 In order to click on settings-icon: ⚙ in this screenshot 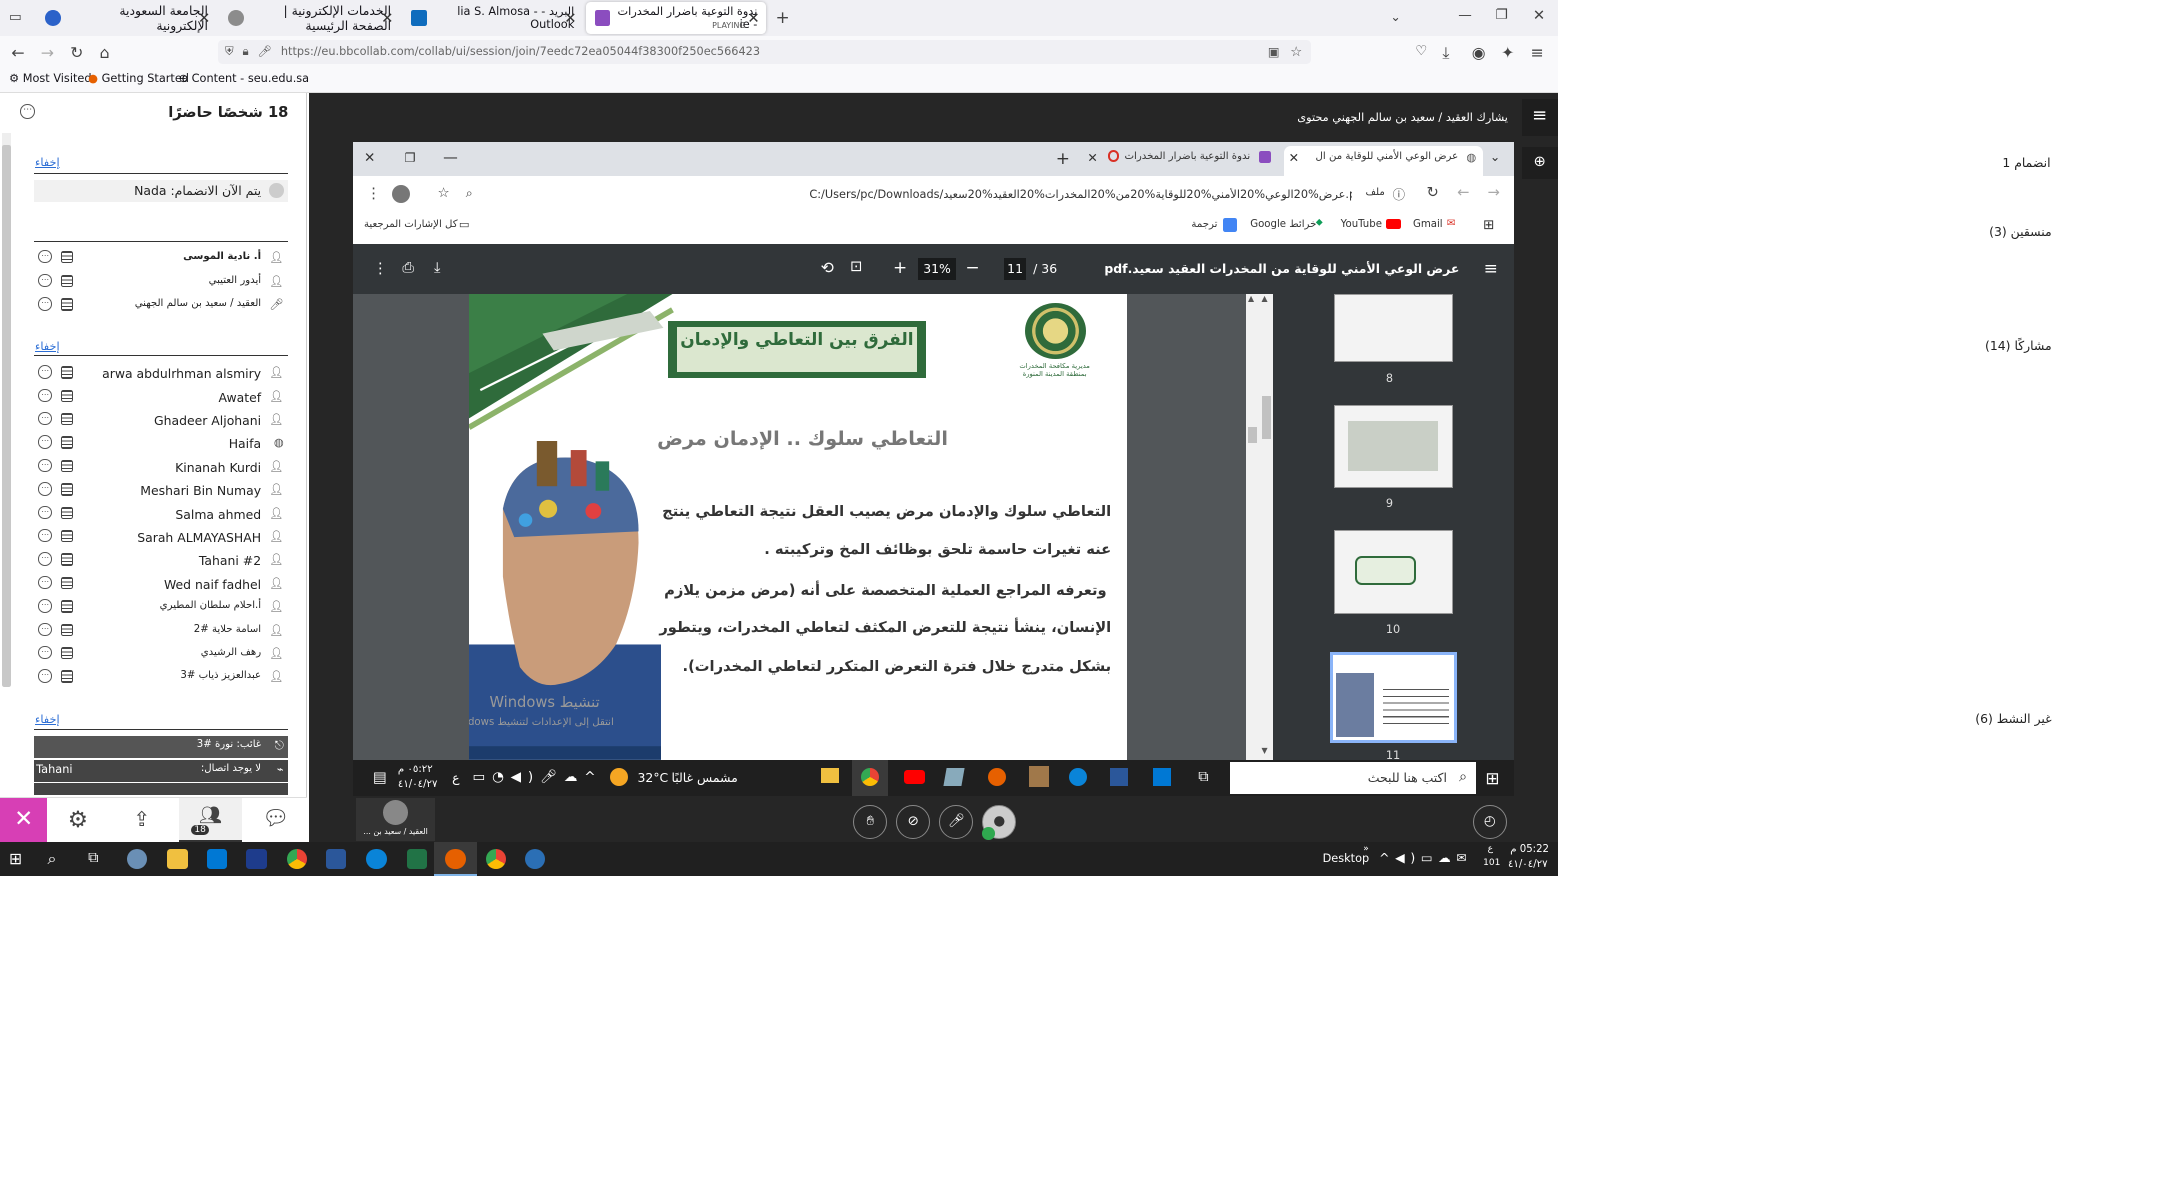, I will do `click(78, 820)`.